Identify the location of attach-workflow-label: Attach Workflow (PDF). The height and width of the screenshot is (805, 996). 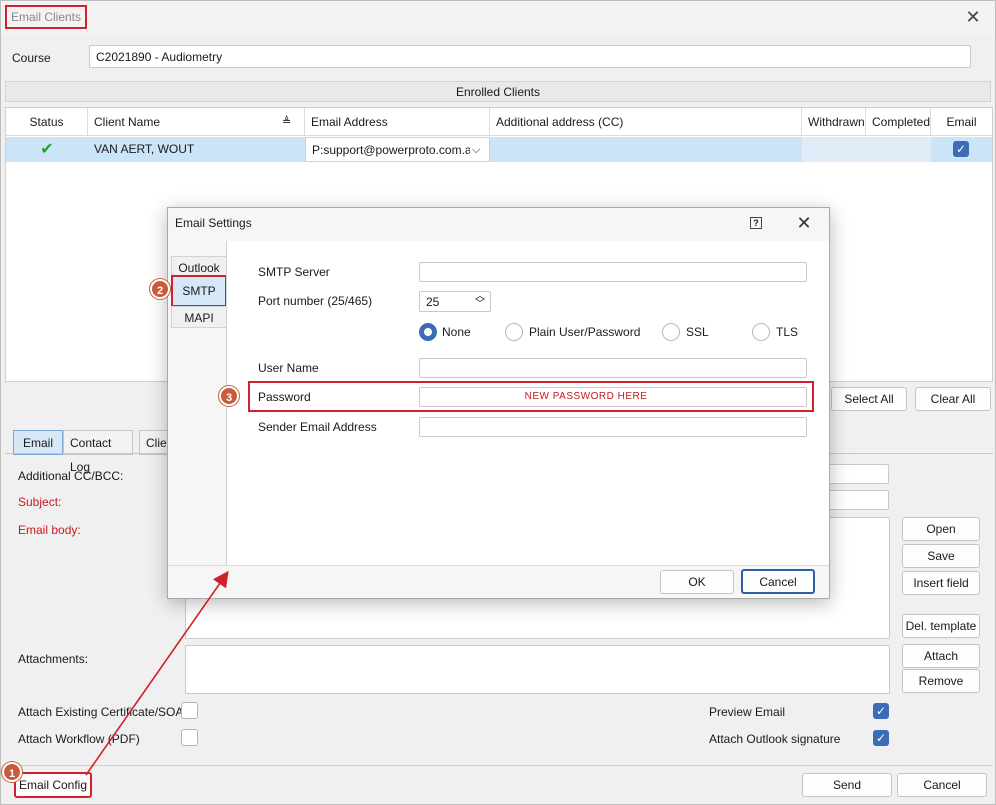
(79, 739).